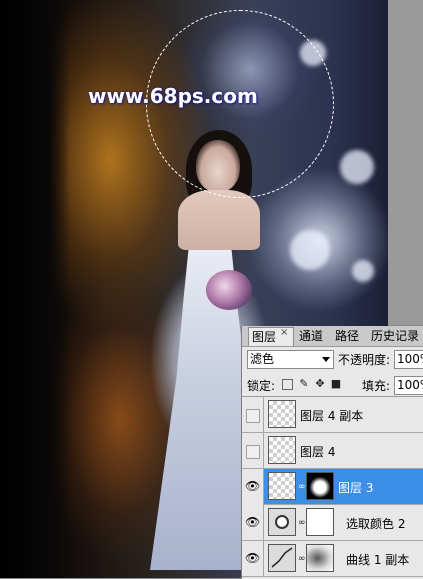 The image size is (423, 579). Describe the element at coordinates (364, 360) in the screenshot. I see `opacity-label: 不透明度:` at that location.